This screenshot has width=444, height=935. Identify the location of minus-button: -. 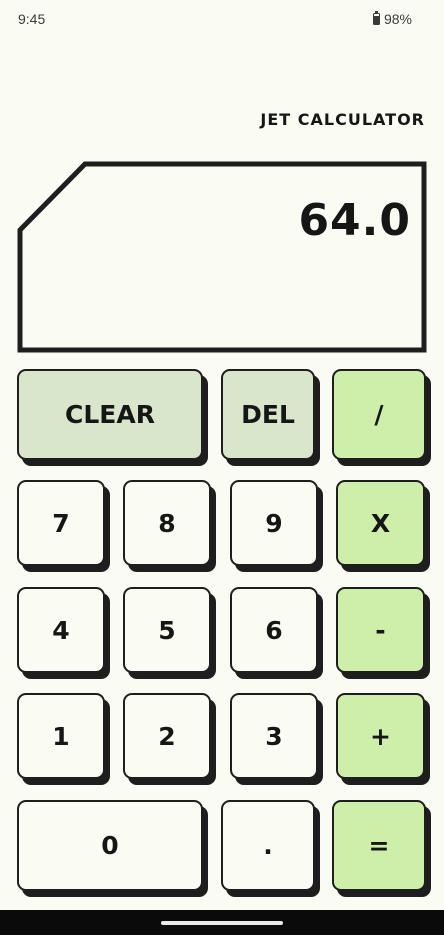
(380, 630).